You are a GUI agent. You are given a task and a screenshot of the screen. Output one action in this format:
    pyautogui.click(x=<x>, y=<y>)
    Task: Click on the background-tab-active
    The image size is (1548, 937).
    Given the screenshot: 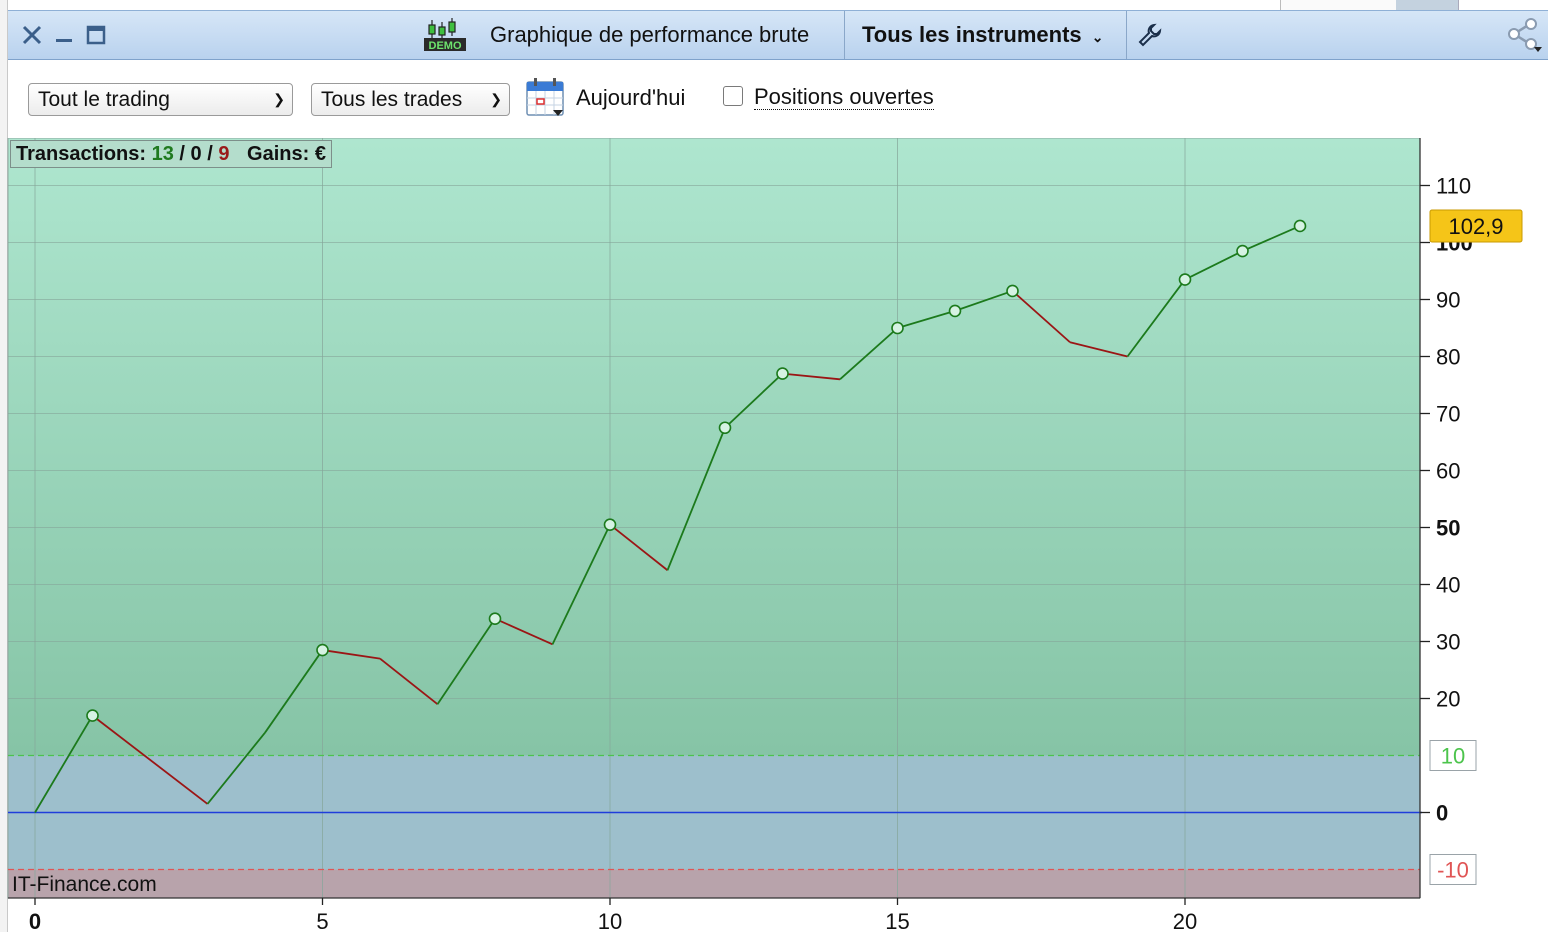 What is the action you would take?
    pyautogui.click(x=1427, y=5)
    